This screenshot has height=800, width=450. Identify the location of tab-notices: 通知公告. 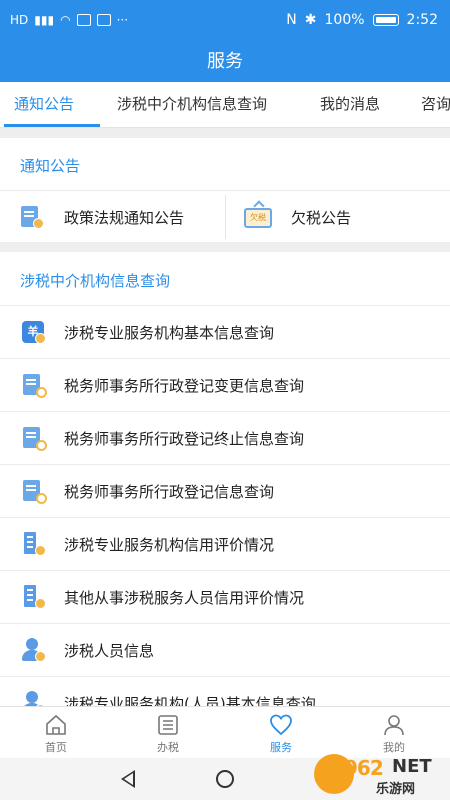
(44, 104).